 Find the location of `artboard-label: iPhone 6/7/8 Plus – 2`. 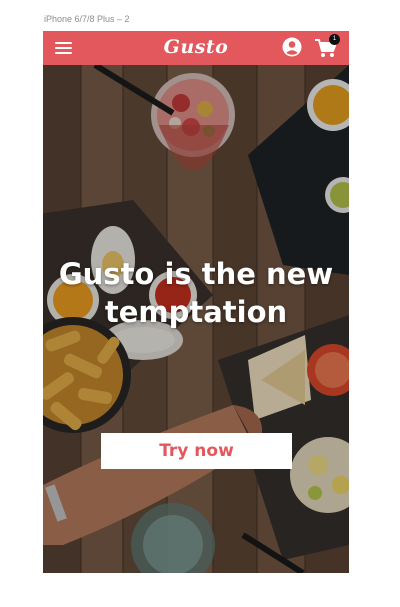

artboard-label: iPhone 6/7/8 Plus – 2 is located at coordinates (87, 19).